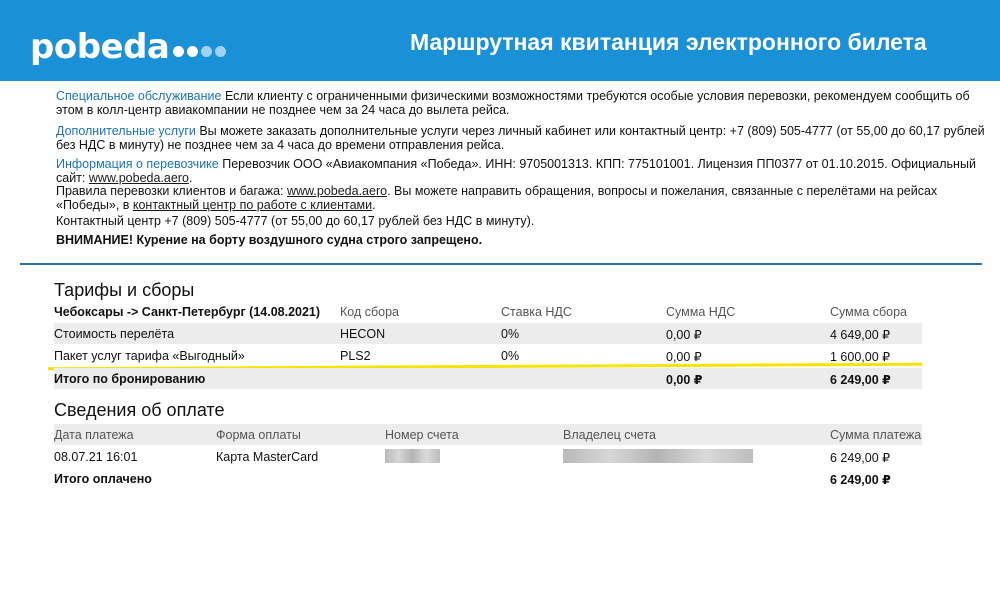 This screenshot has width=1000, height=613. Describe the element at coordinates (860, 480) in the screenshot. I see `payment-total-amount: 6 249,00 ₽` at that location.